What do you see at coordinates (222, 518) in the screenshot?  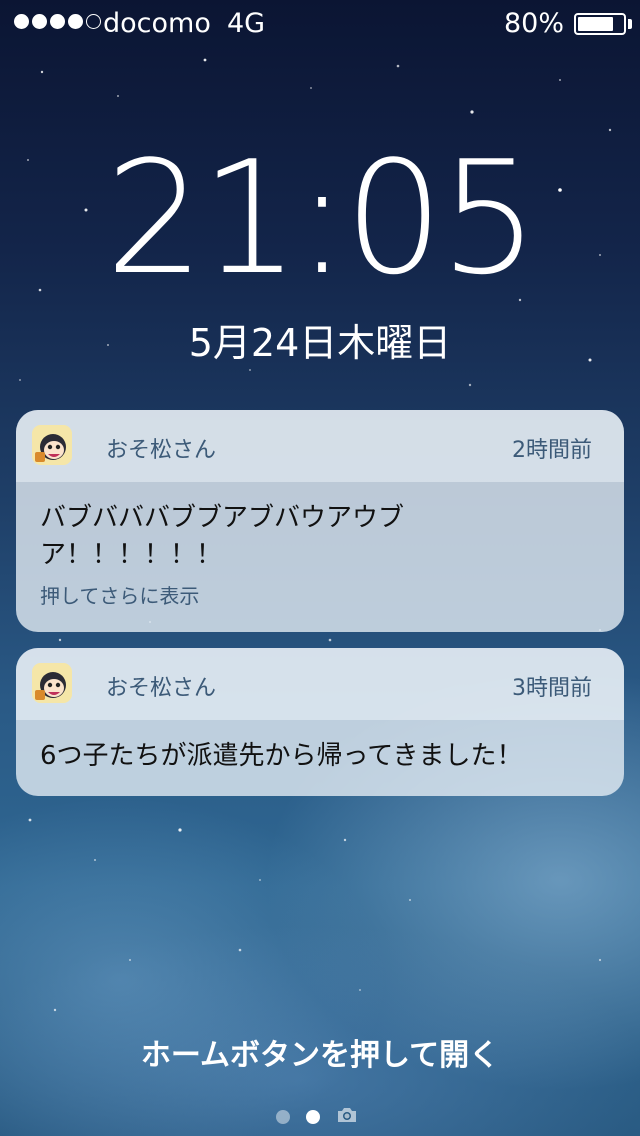 I see `notification-message-line: バブバババブブアブバウアウブ` at bounding box center [222, 518].